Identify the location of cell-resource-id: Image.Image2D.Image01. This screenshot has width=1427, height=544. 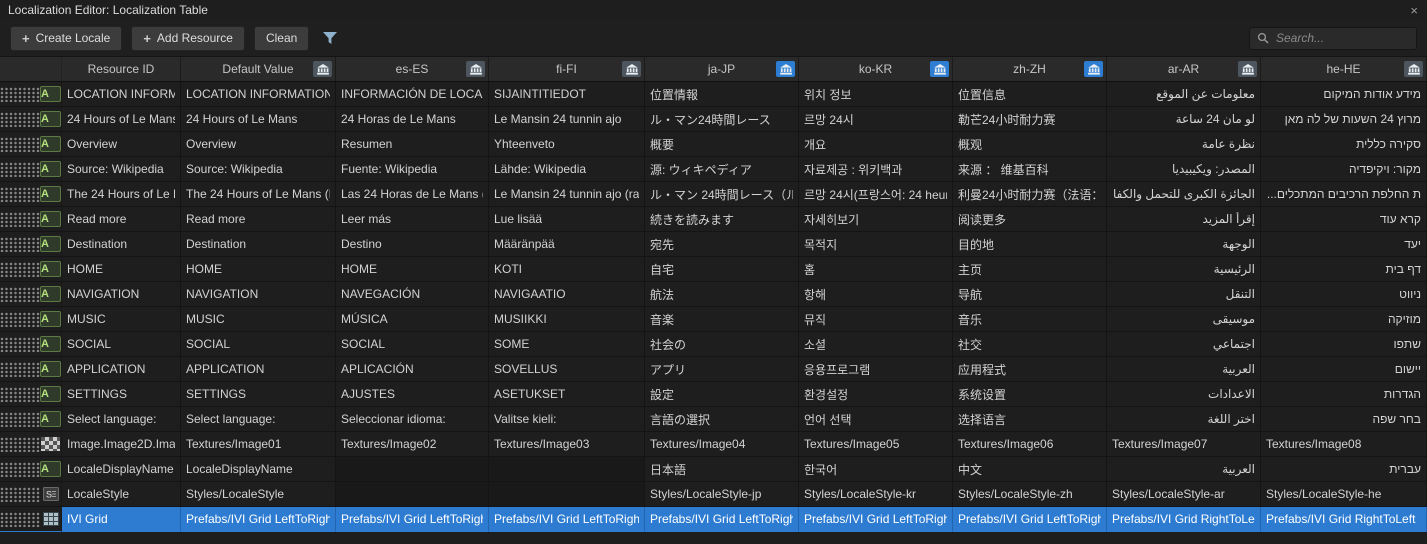
(121, 444).